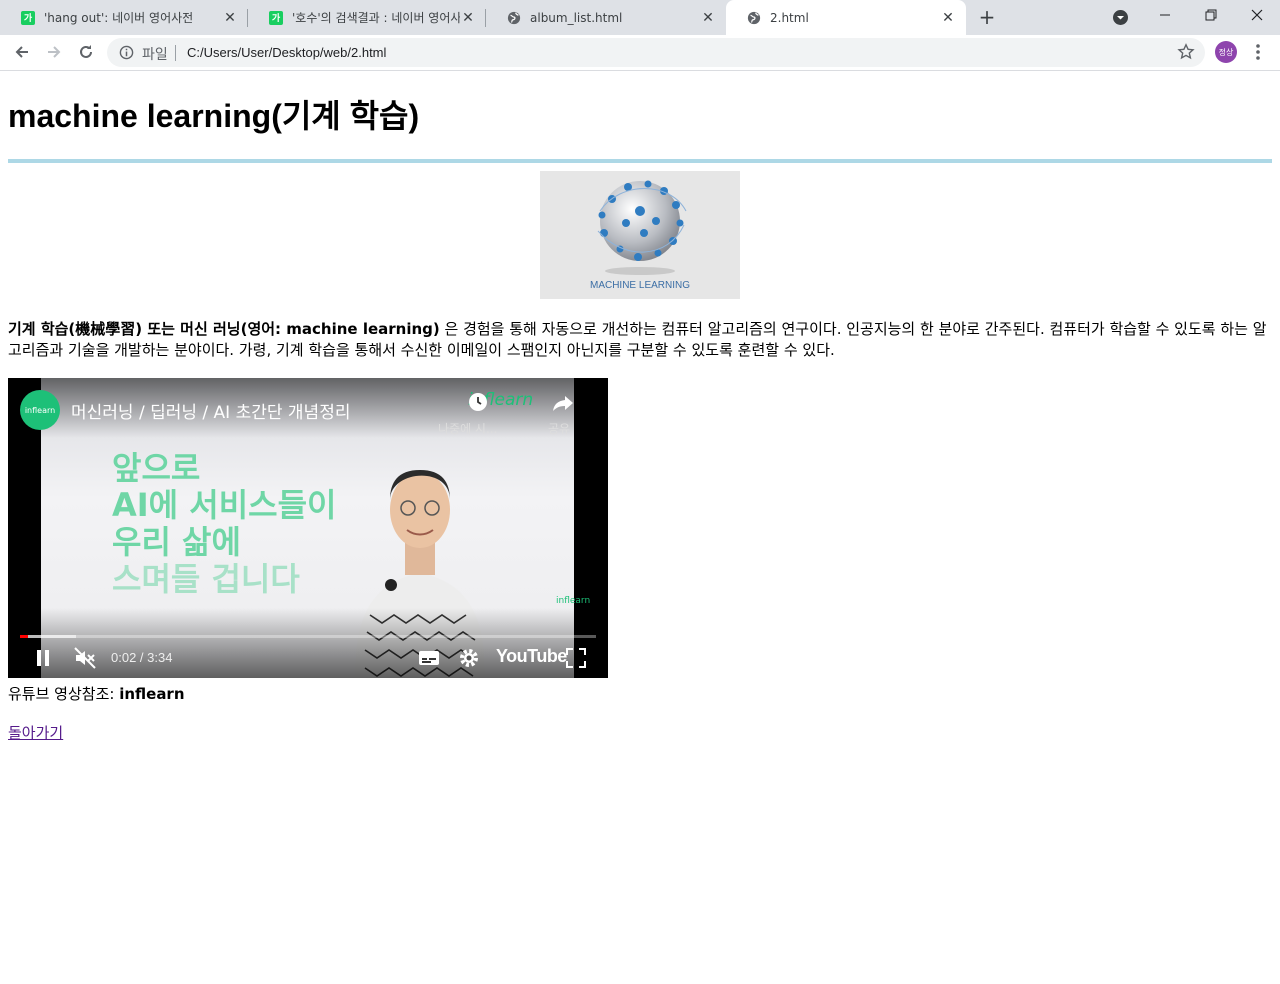 The image size is (1280, 984). I want to click on close-window-button, so click(1257, 15).